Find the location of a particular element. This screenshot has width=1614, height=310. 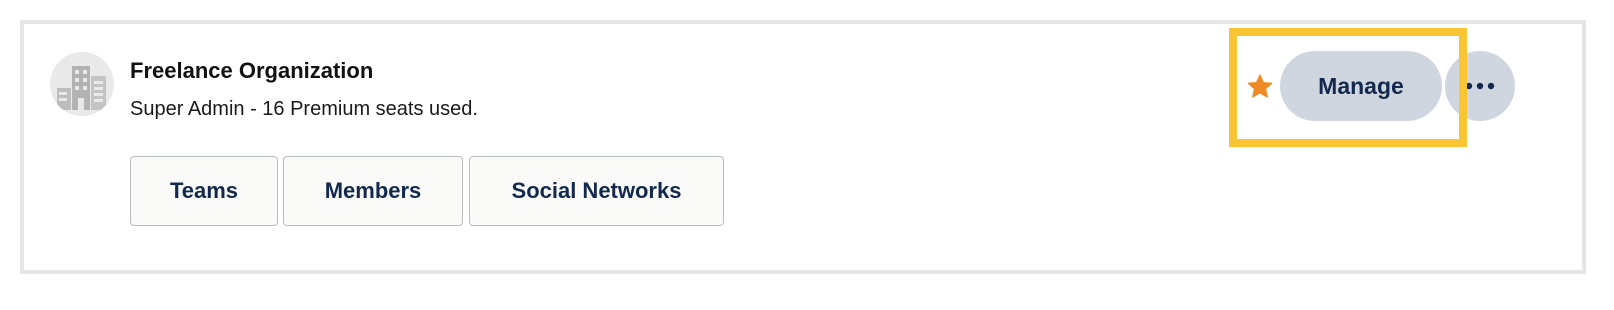

ellipsis-icon is located at coordinates (1480, 86).